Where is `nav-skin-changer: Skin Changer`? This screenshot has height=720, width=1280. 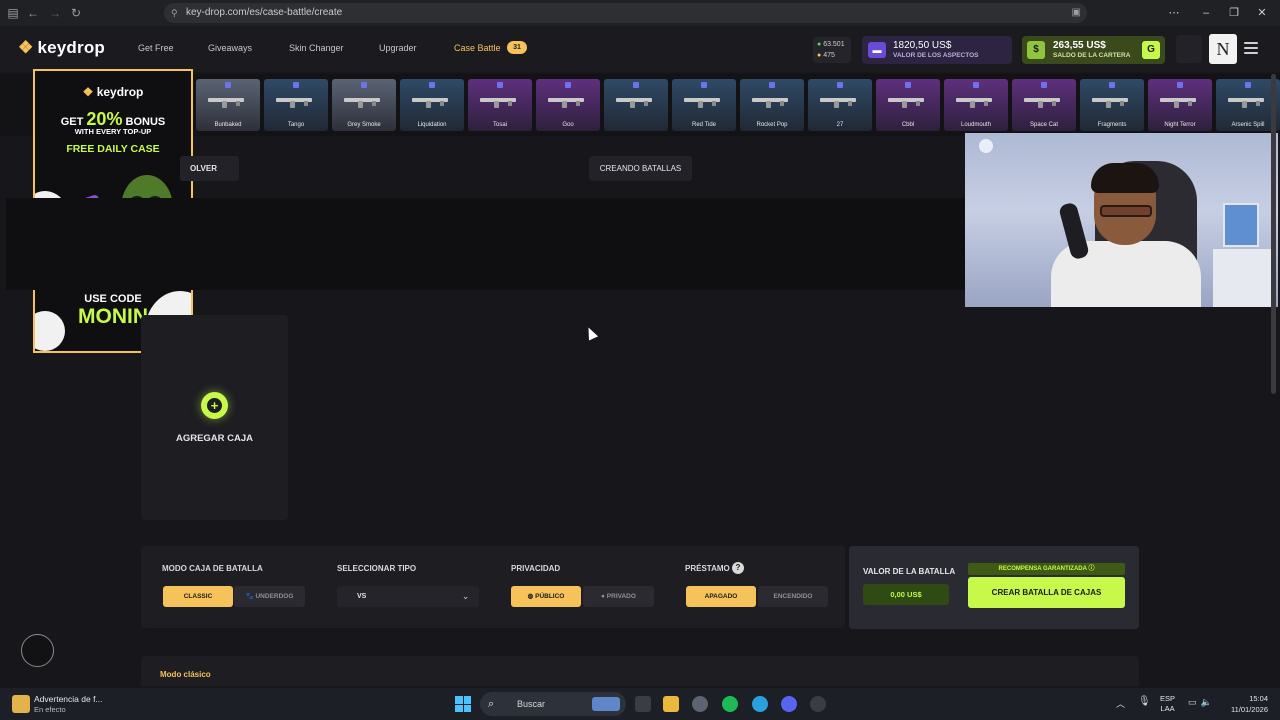
nav-skin-changer: Skin Changer is located at coordinates (316, 48).